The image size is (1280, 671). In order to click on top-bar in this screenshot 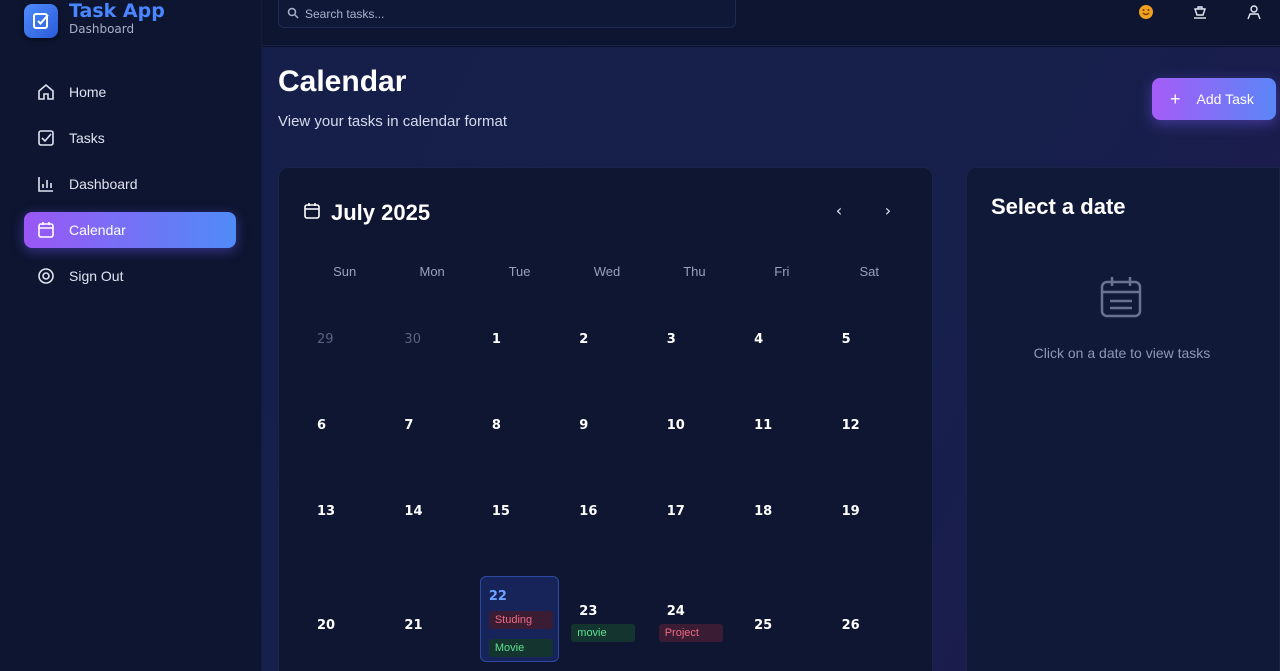, I will do `click(771, 23)`.